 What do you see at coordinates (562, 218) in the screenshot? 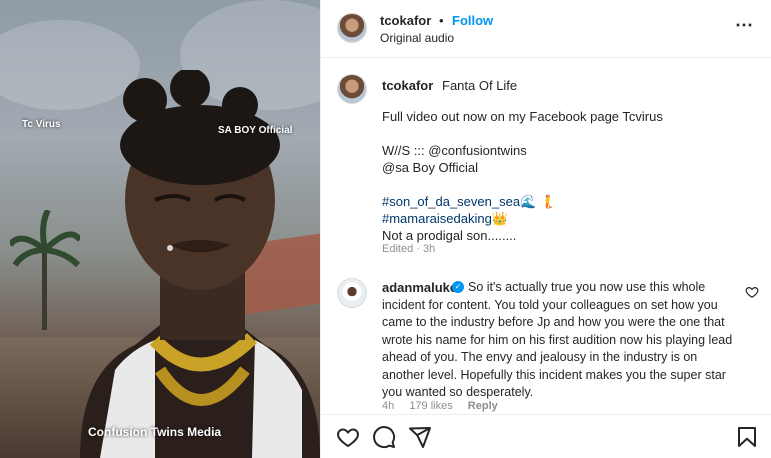
I see `hashtag-link: #mamaraisedaking👑` at bounding box center [562, 218].